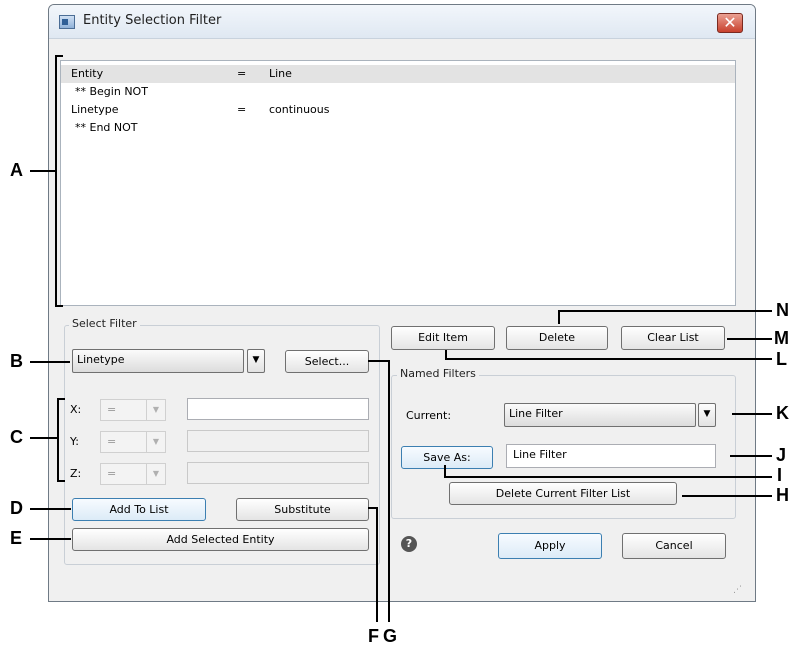 This screenshot has width=799, height=651. What do you see at coordinates (550, 546) in the screenshot?
I see `apply-button: Apply` at bounding box center [550, 546].